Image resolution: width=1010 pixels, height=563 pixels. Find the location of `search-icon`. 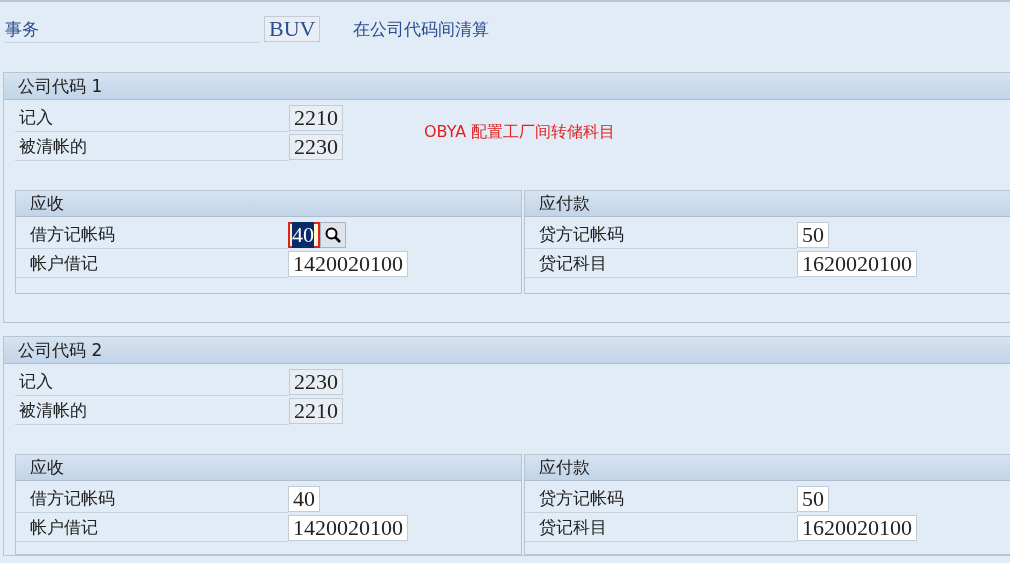

search-icon is located at coordinates (333, 234).